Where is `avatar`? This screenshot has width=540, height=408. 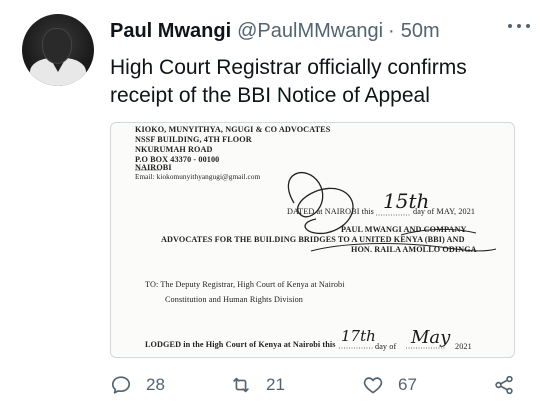
avatar is located at coordinates (58, 50).